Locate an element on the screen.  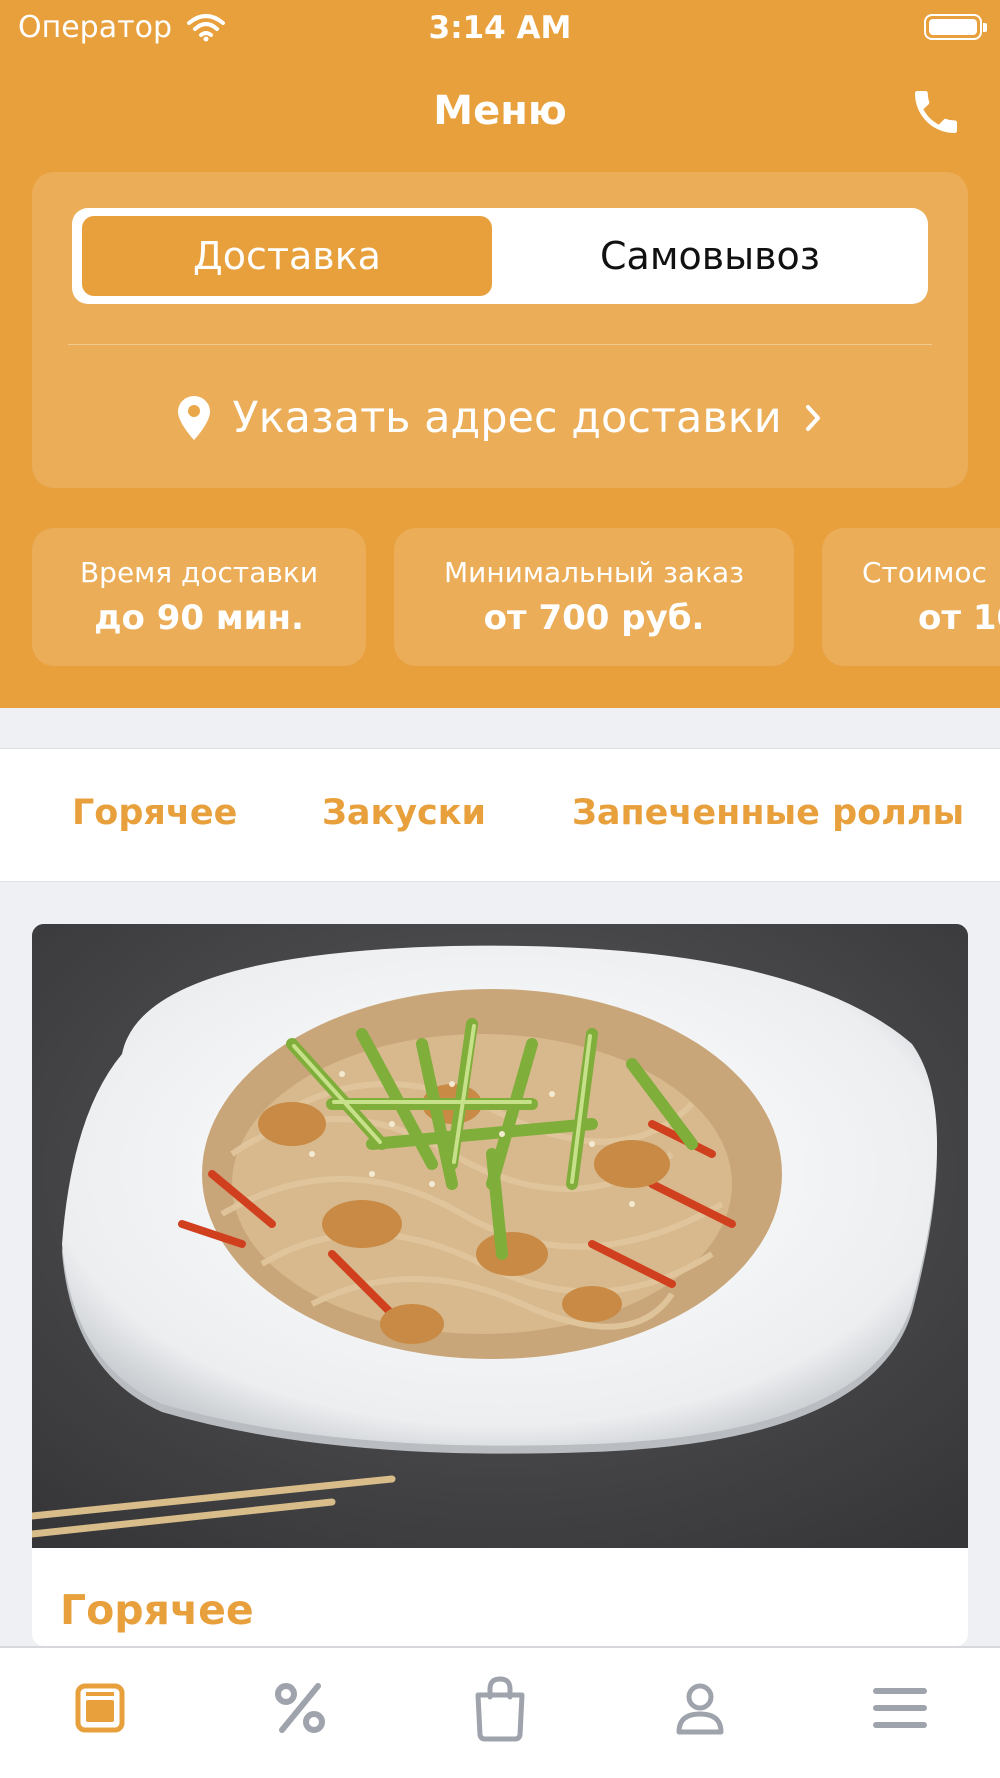
min-order-card: Минимальный заказ от 700 руб. is located at coordinates (594, 597).